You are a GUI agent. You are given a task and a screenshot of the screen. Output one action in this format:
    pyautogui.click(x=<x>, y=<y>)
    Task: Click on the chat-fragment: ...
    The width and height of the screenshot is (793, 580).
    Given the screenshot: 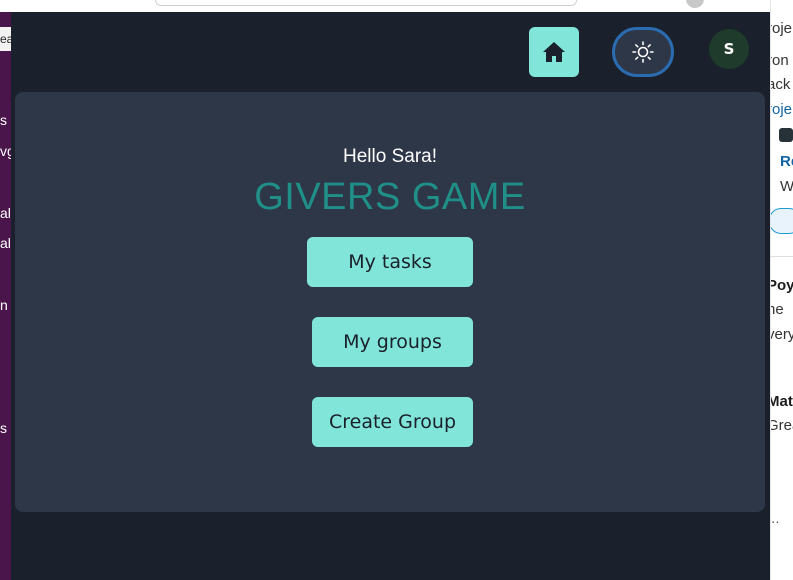 What is the action you would take?
    pyautogui.click(x=775, y=518)
    